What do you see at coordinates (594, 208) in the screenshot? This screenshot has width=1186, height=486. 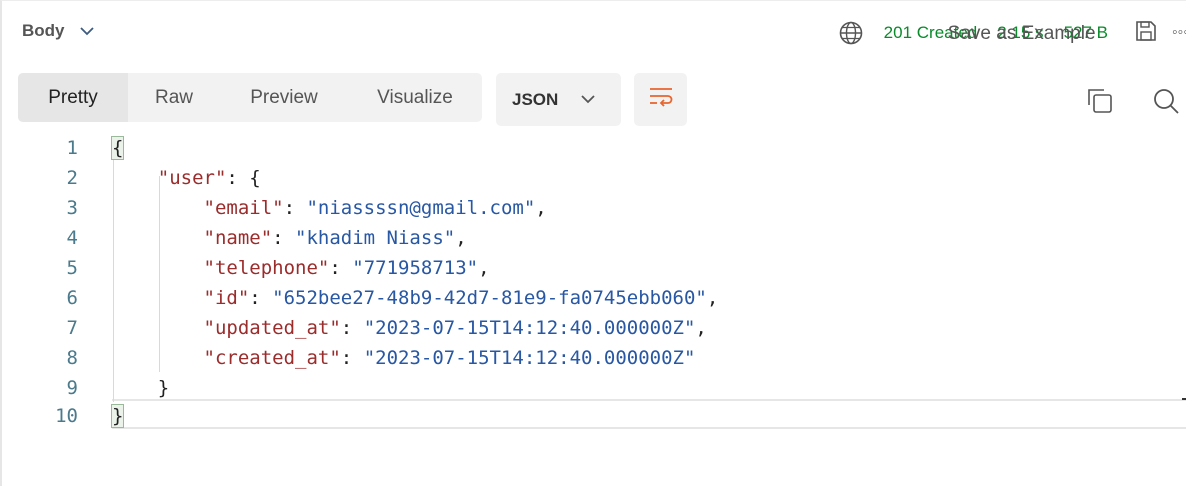 I see `code-line: 3 "email": "niassssn@gmail.com",` at bounding box center [594, 208].